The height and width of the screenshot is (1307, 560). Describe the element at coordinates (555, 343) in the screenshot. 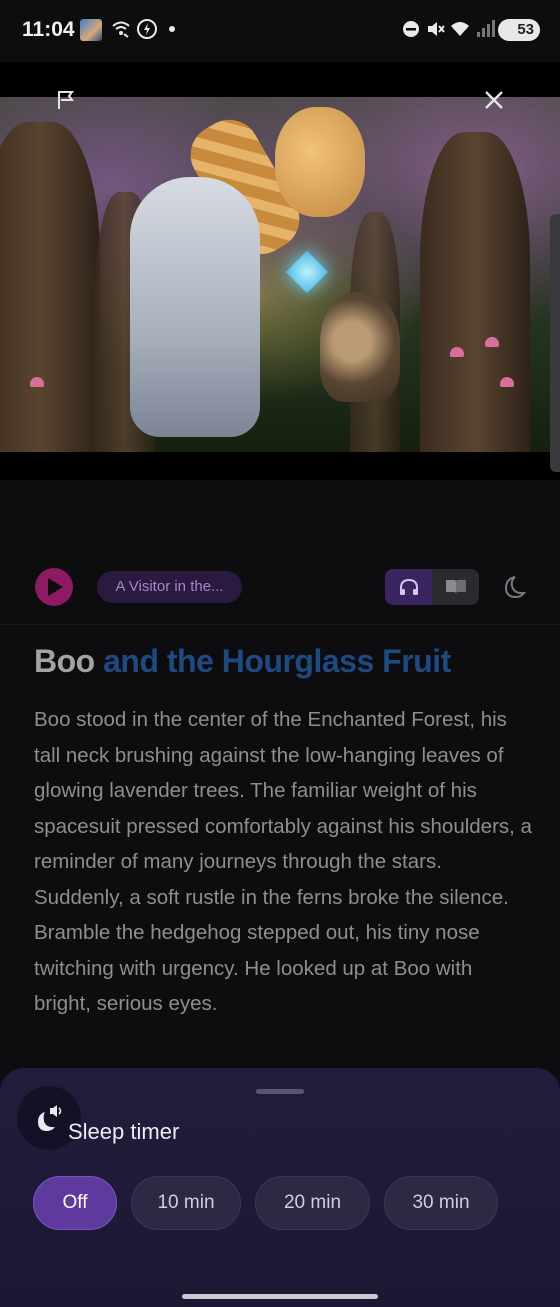

I see `scroll-handle` at that location.